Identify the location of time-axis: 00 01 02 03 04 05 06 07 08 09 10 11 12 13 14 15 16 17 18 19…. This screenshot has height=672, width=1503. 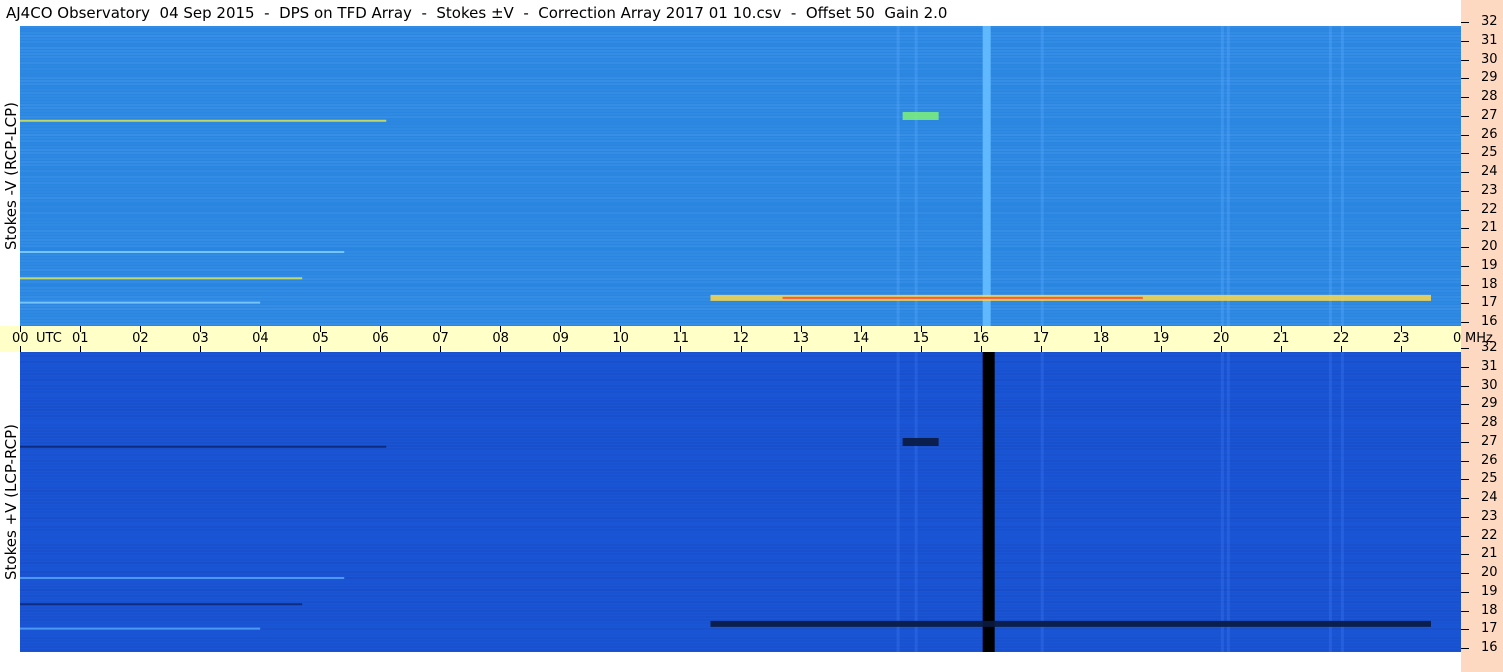
(735, 339).